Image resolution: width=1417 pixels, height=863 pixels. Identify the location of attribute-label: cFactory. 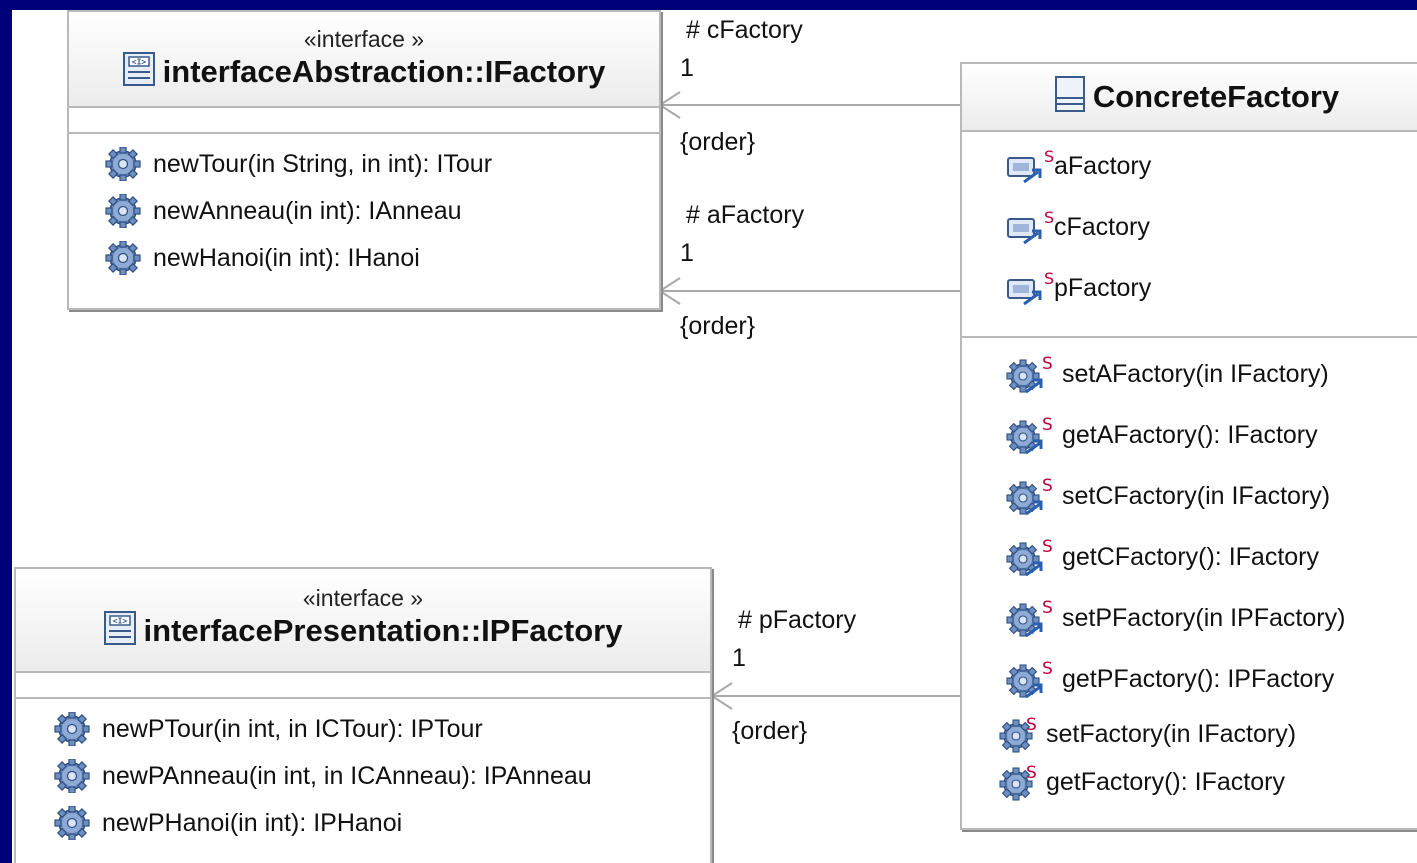
(1102, 226).